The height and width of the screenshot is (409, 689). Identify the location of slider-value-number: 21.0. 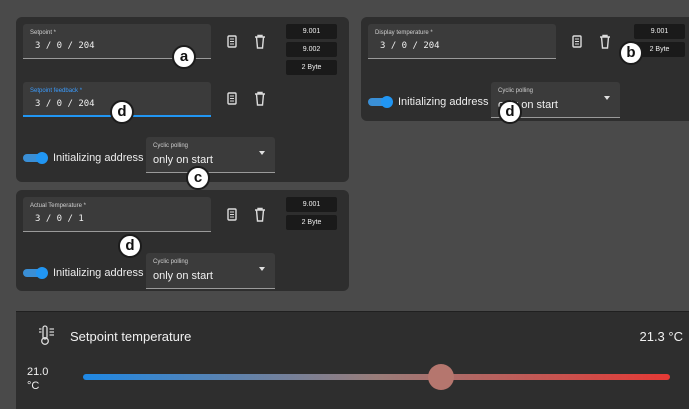
(38, 372).